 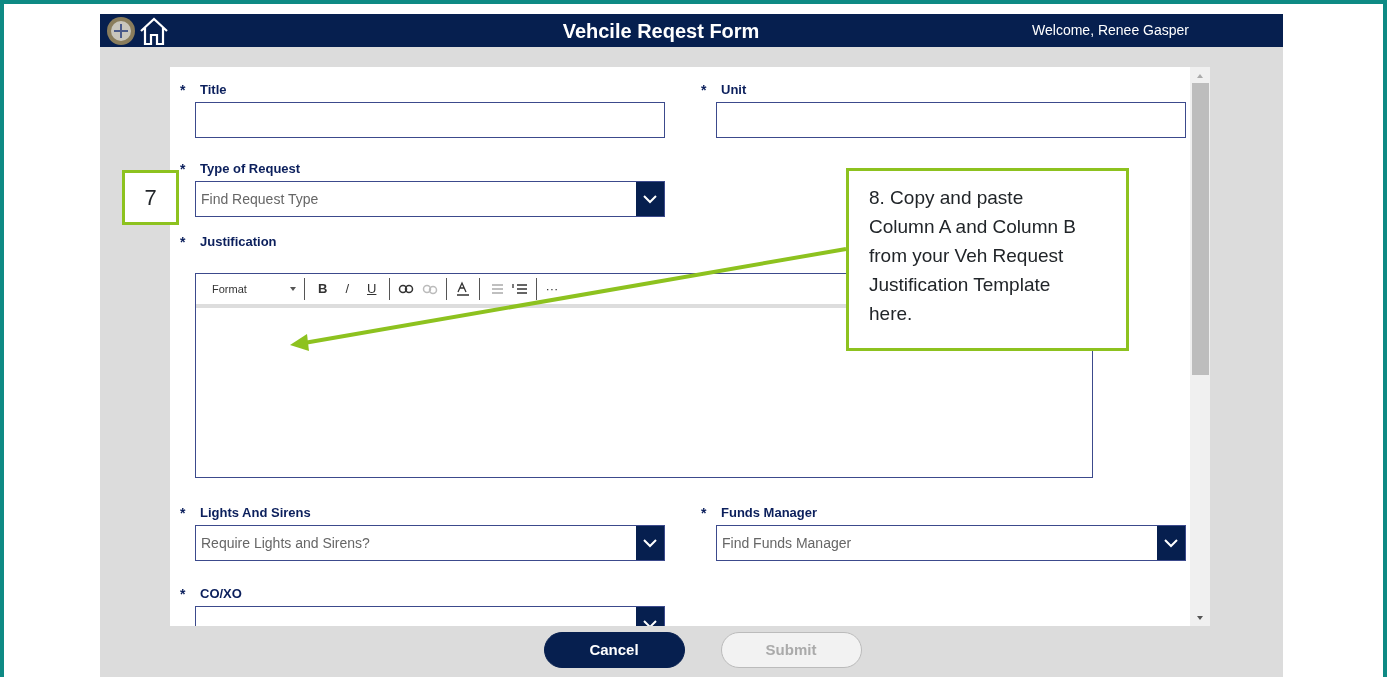 I want to click on field-label: Unit, so click(x=734, y=90).